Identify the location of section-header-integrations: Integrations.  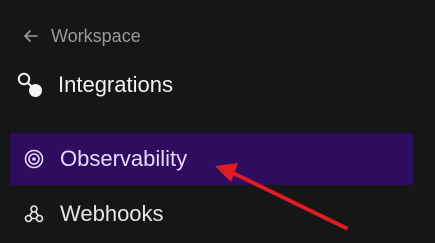
(94, 85).